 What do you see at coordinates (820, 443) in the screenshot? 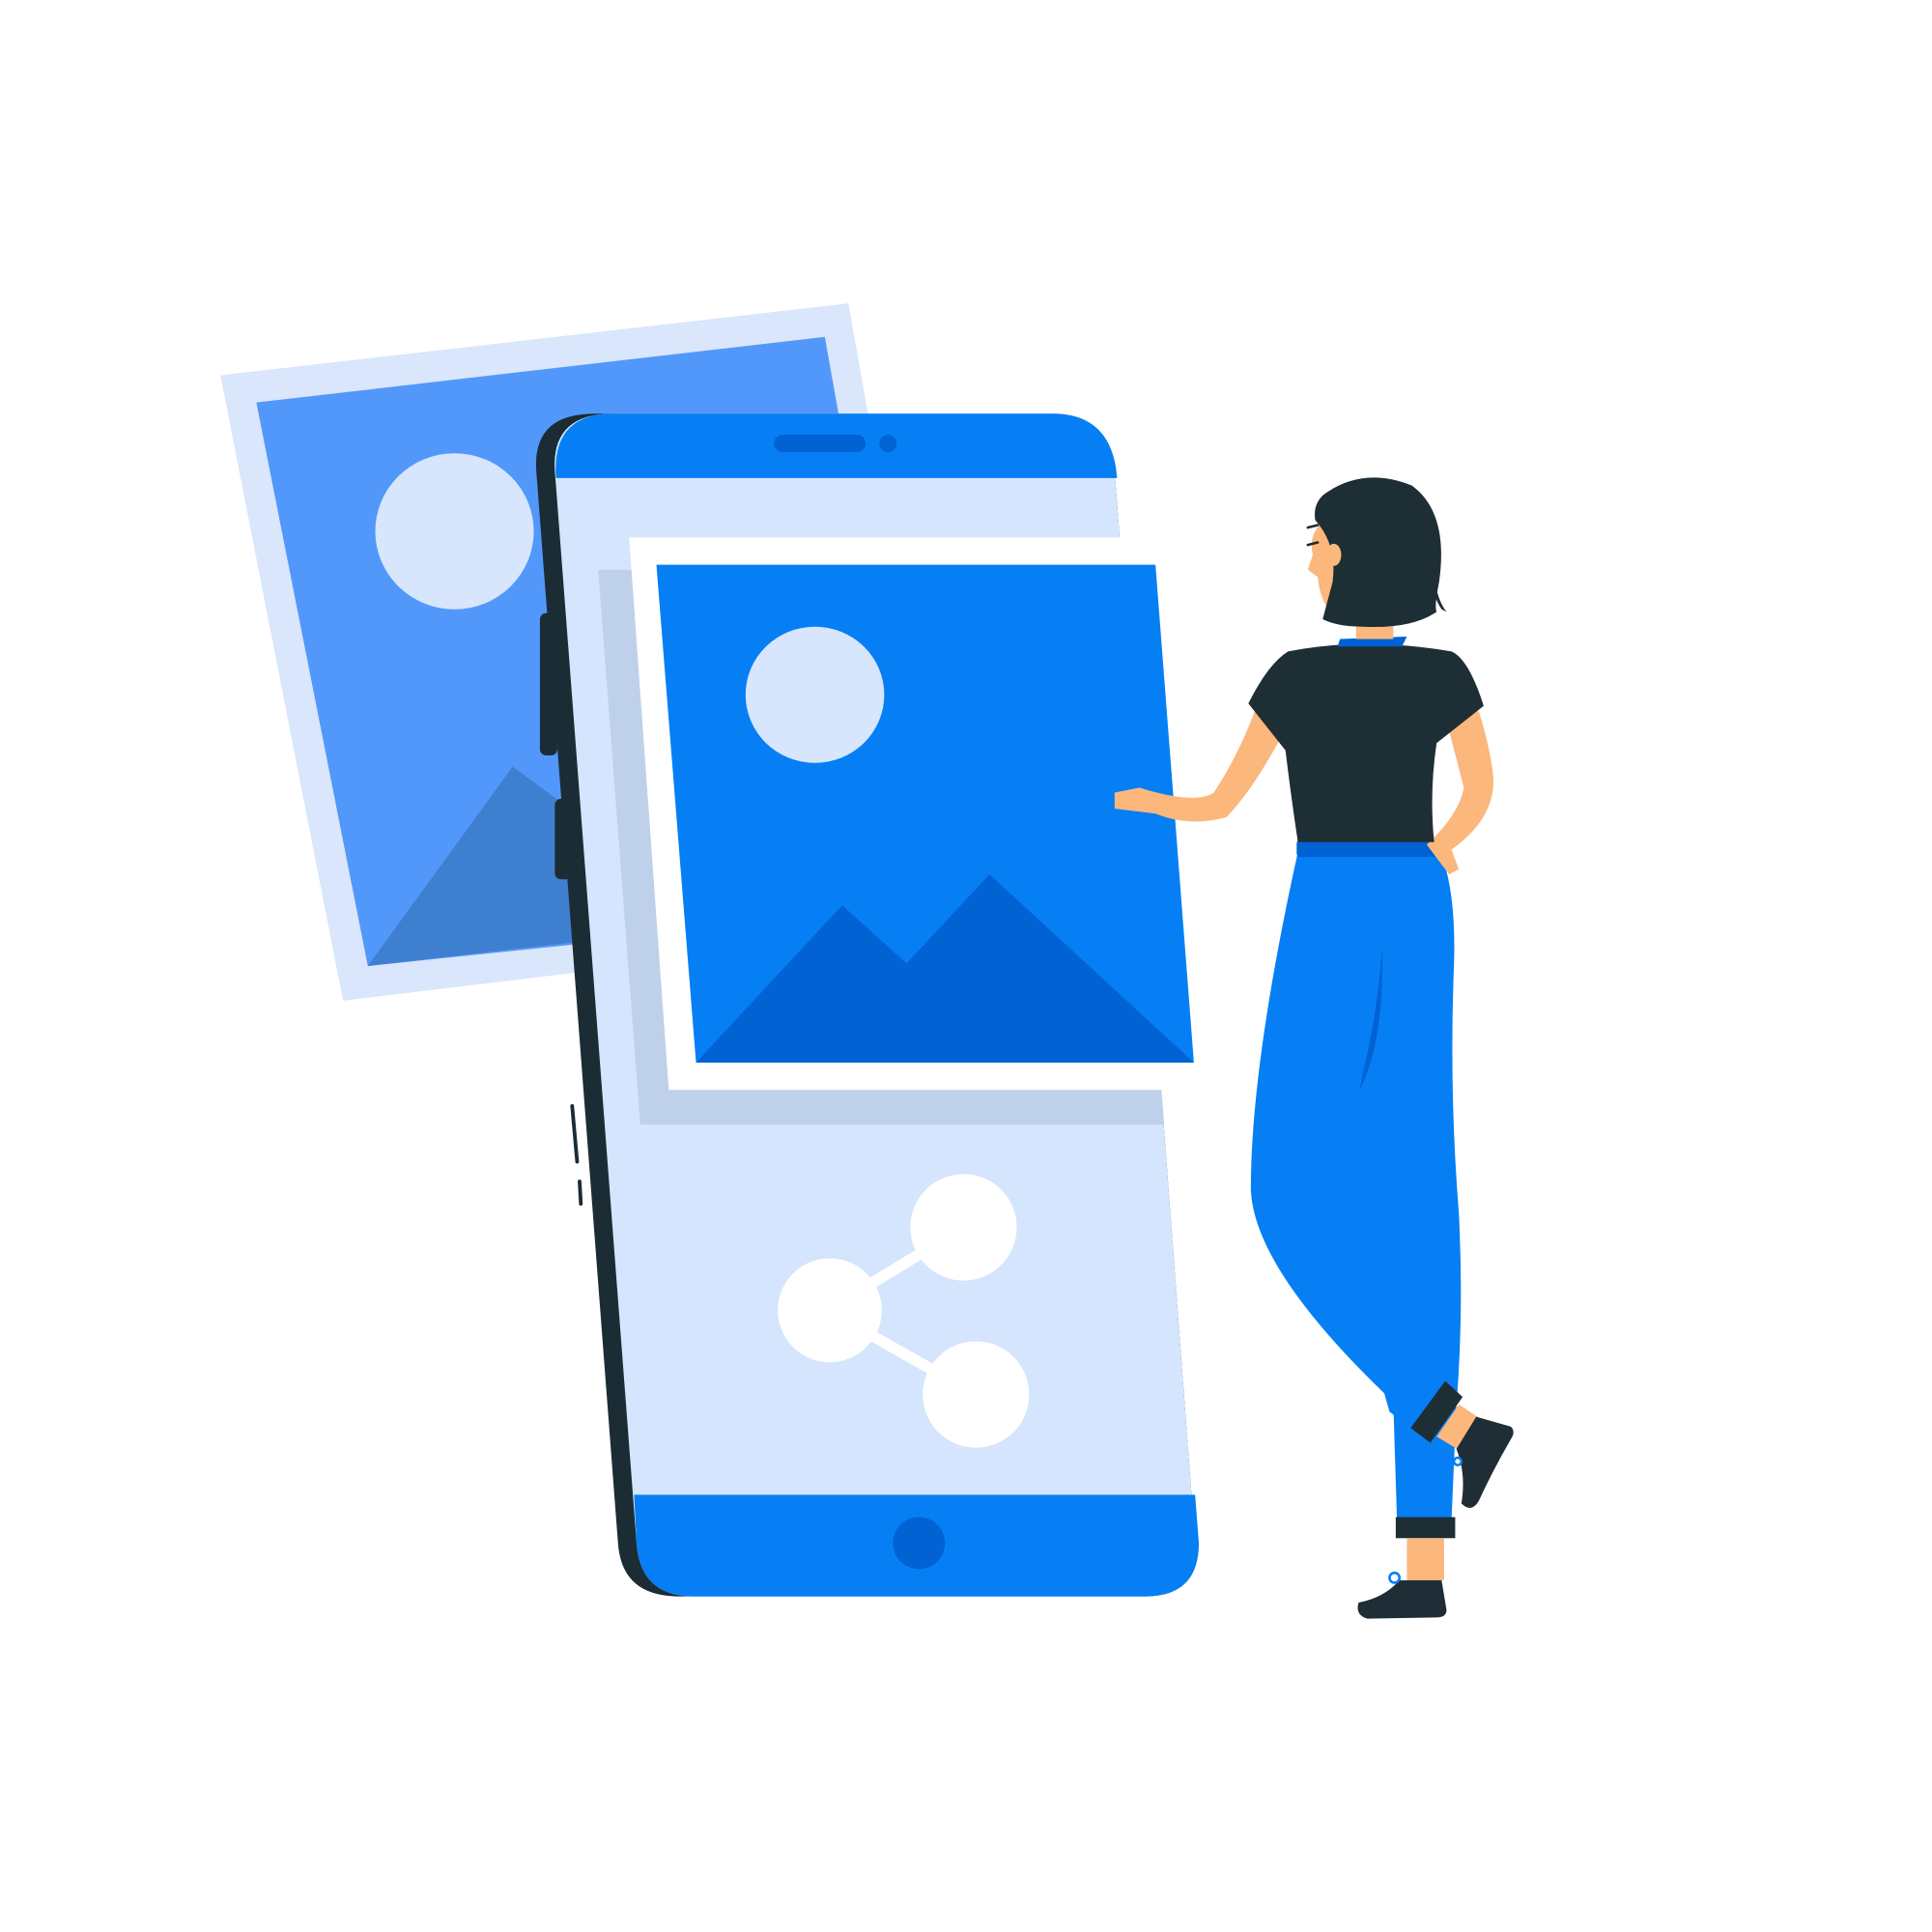
I see `phone-speaker` at bounding box center [820, 443].